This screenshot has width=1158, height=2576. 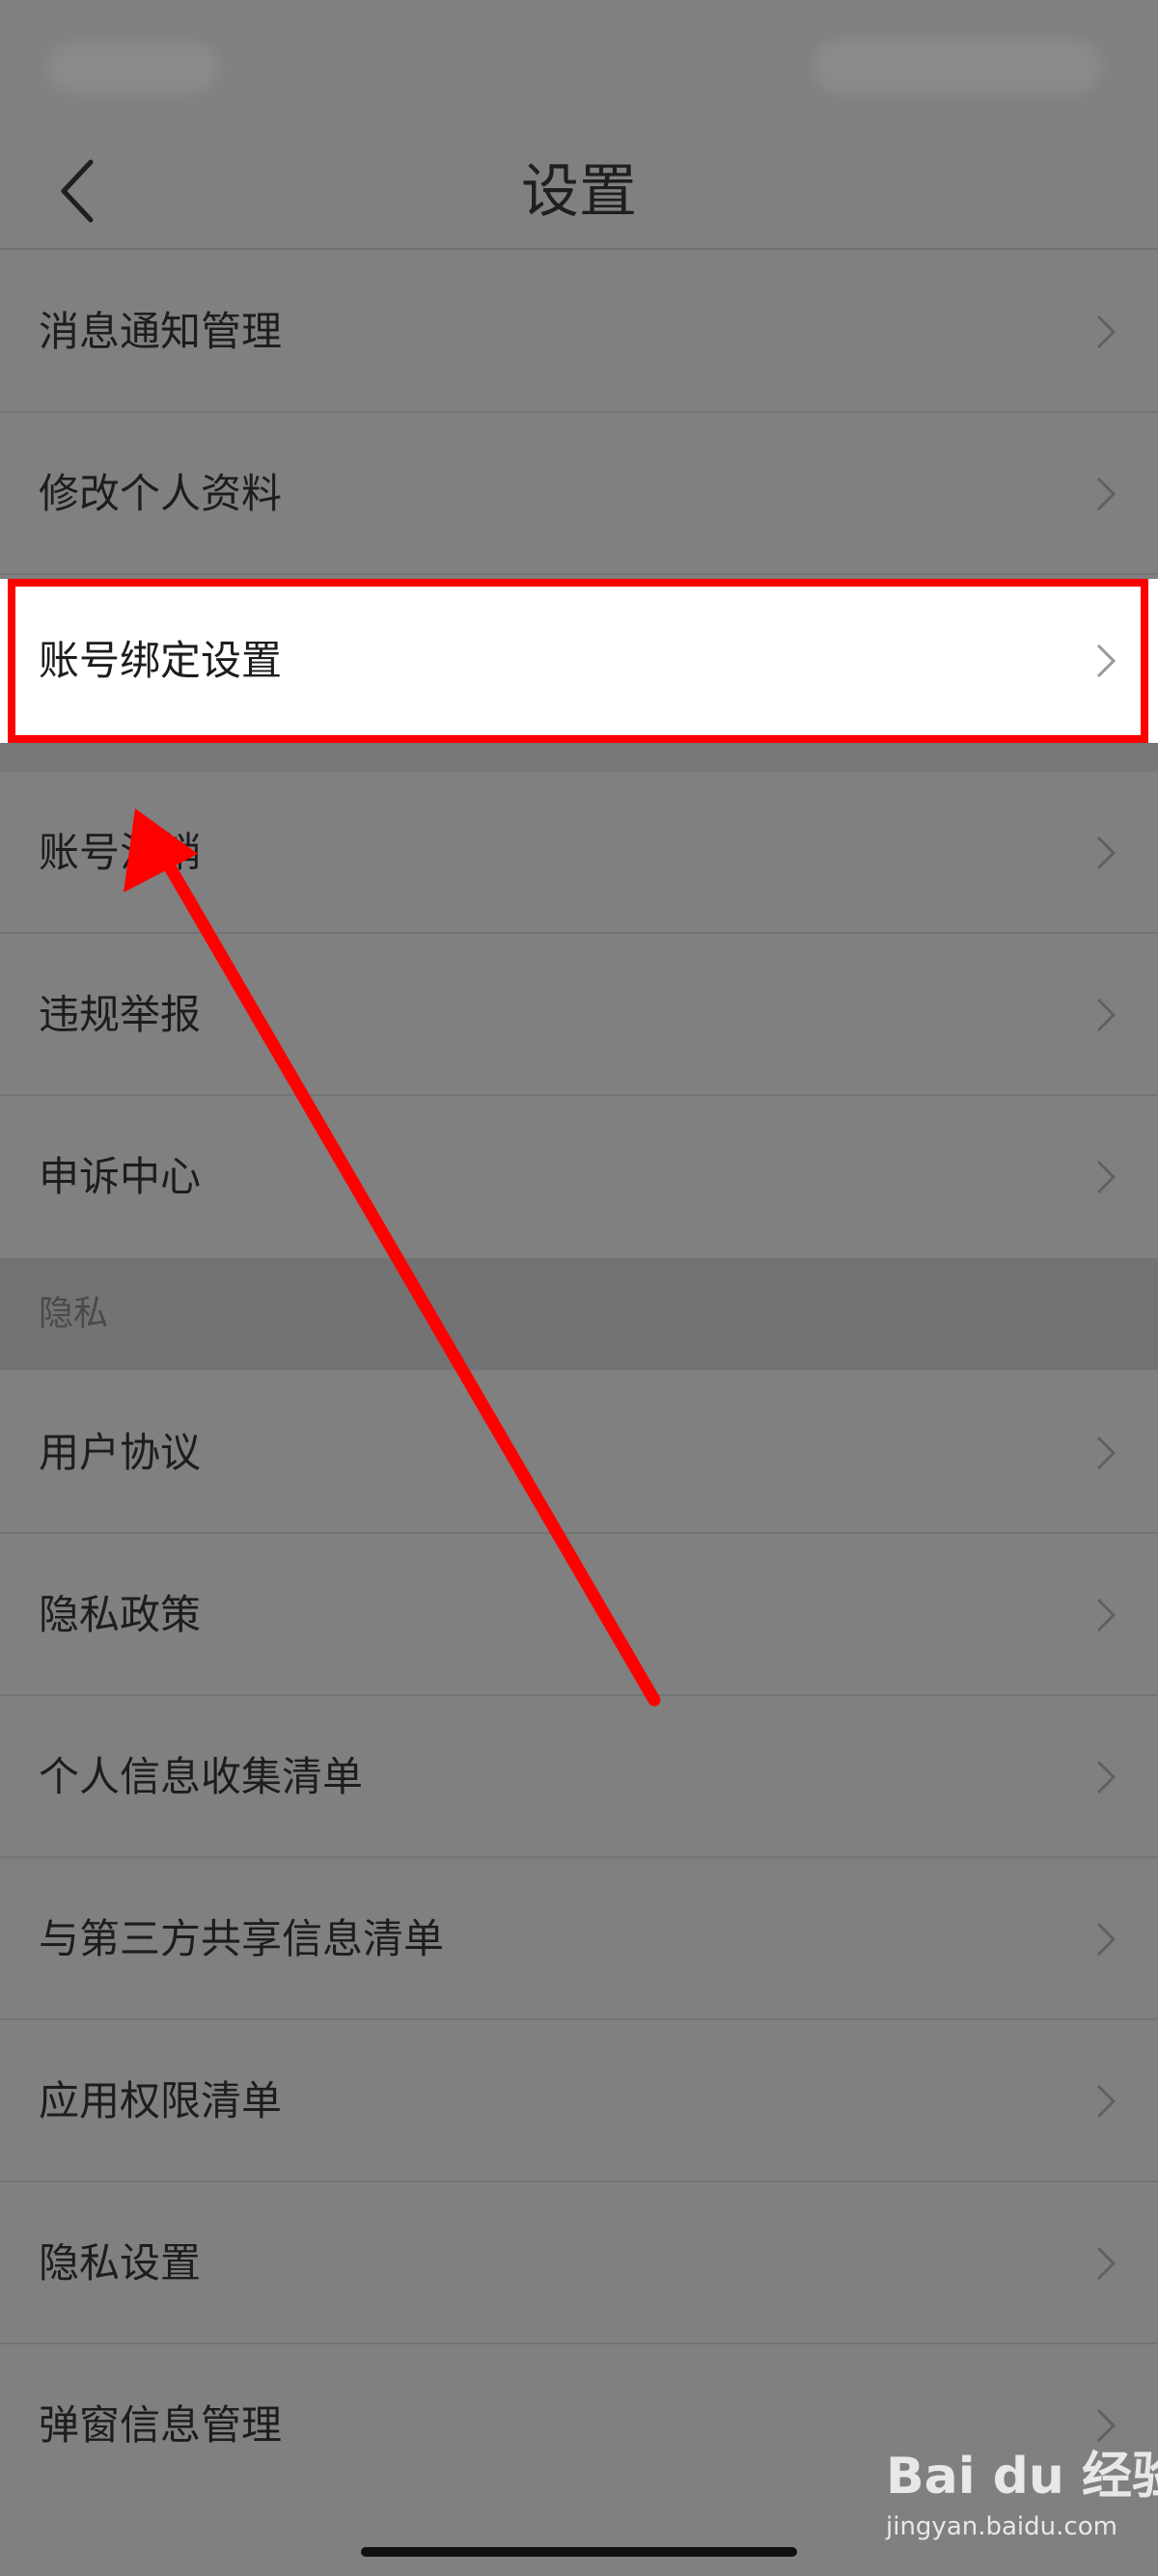 What do you see at coordinates (579, 494) in the screenshot?
I see `settings-item-edit-profile: 修改个人资料` at bounding box center [579, 494].